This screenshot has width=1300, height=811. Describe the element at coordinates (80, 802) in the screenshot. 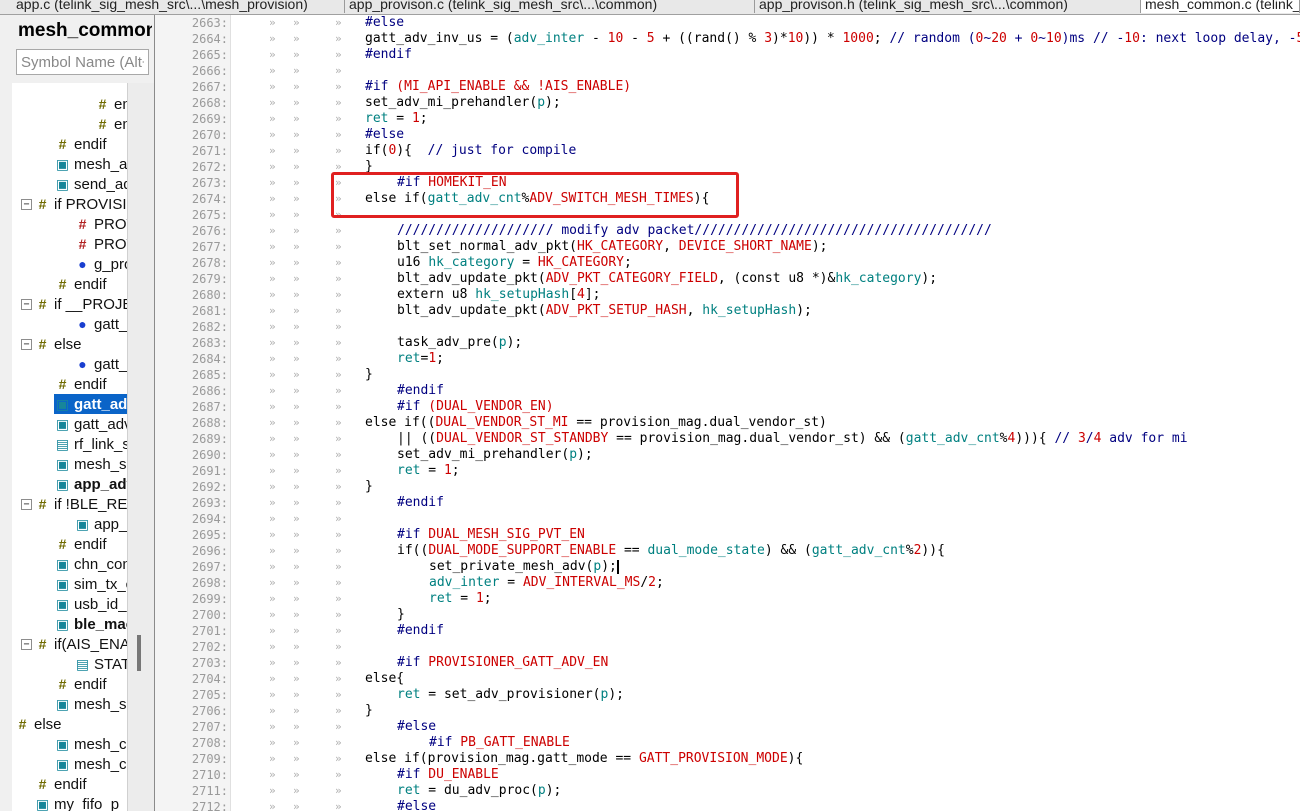

I see `symbol-tree-item: ▣ my_fifo_p` at that location.